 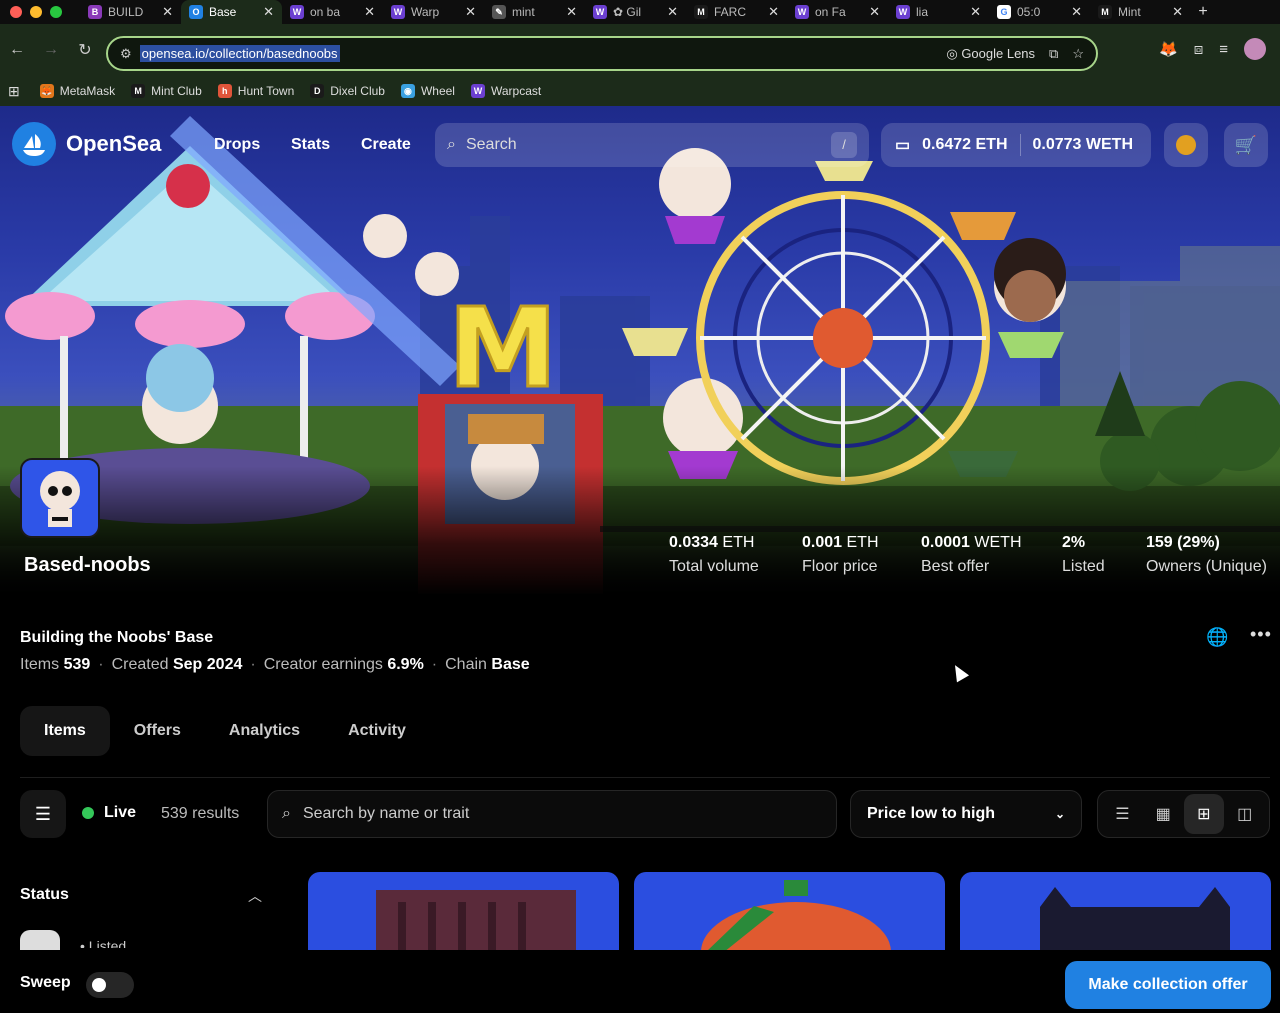 I want to click on lens-icon: ◎, so click(x=952, y=53).